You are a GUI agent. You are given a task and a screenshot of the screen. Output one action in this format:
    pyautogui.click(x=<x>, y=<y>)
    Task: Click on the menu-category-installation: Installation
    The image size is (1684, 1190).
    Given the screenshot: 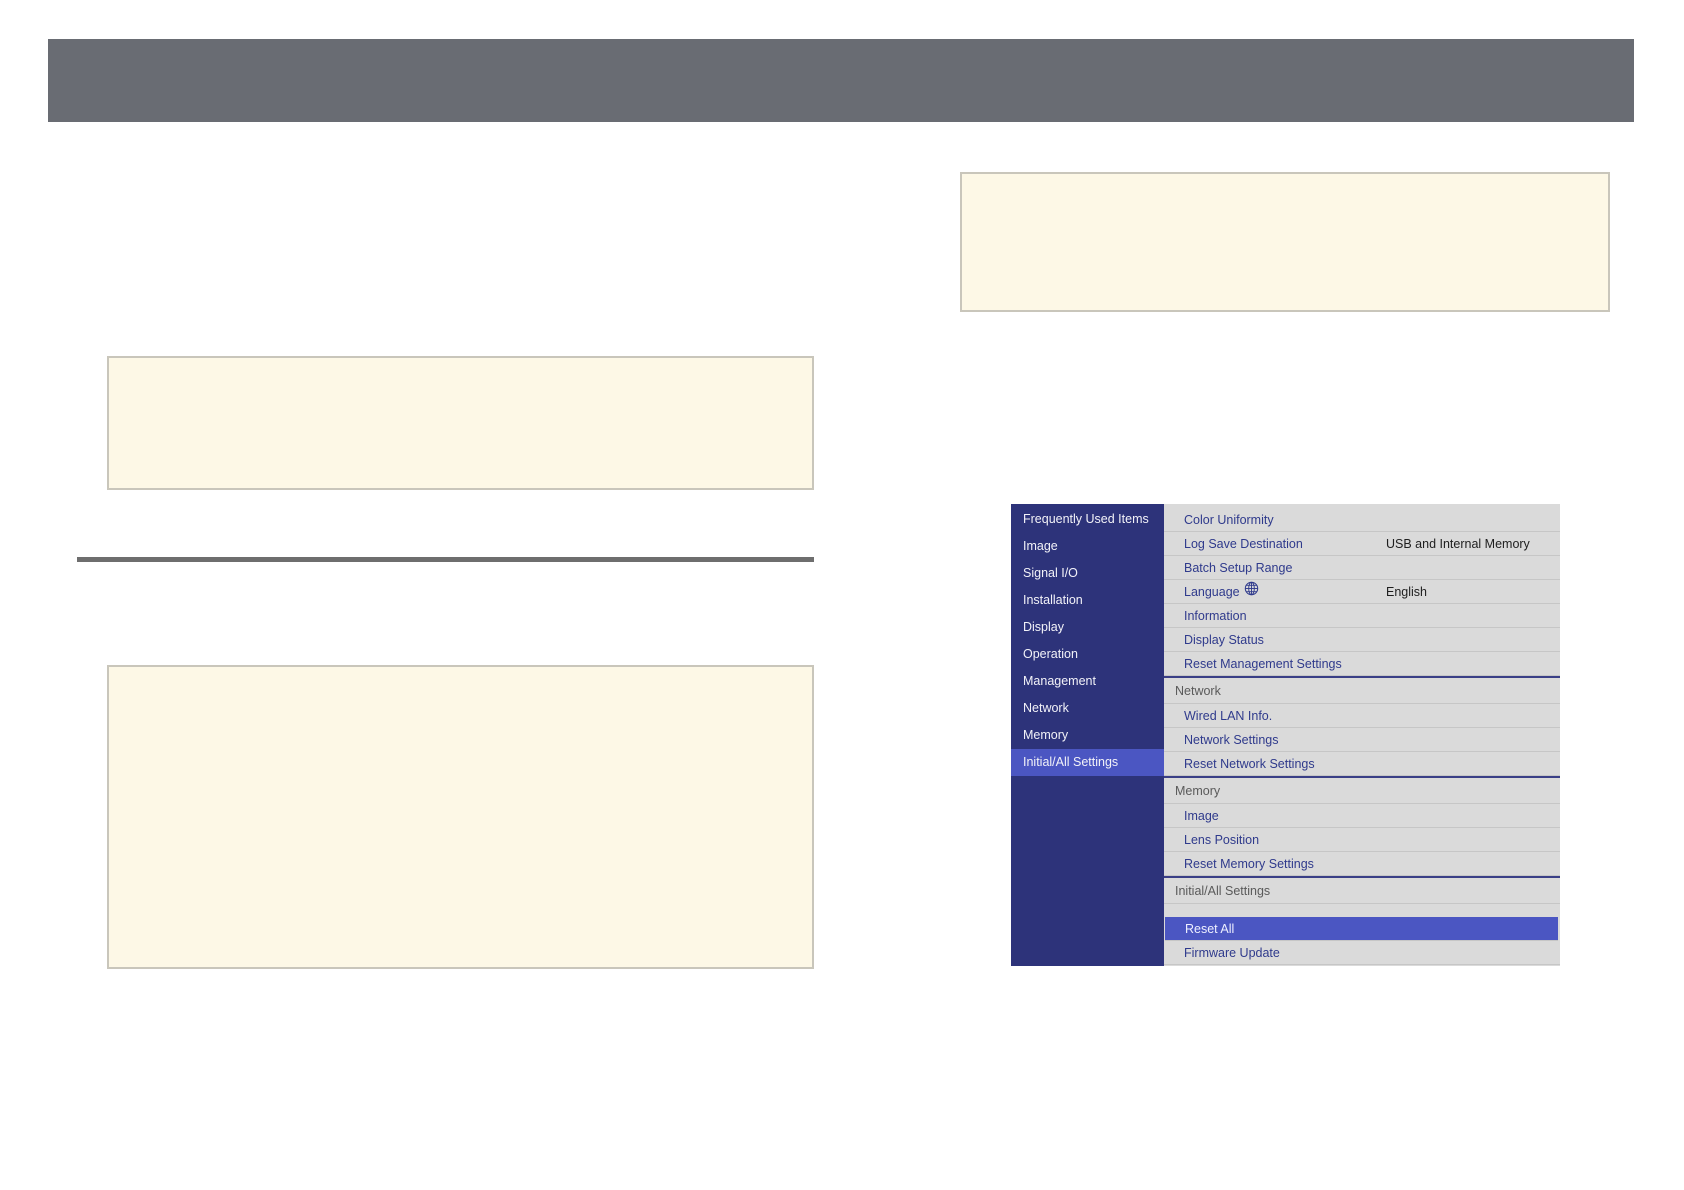 What is the action you would take?
    pyautogui.click(x=1087, y=600)
    